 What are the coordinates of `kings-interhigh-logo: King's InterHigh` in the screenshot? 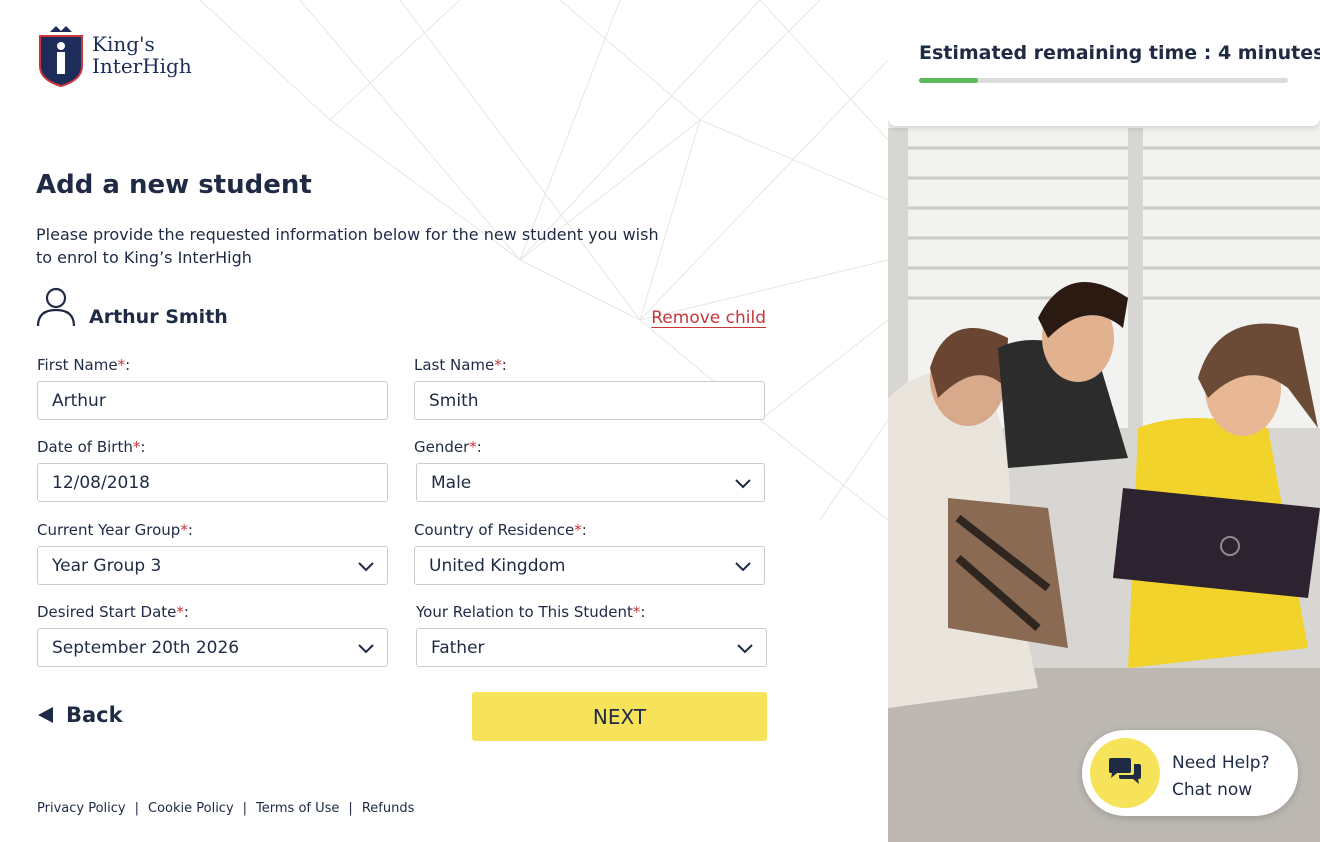 It's located at (114, 55).